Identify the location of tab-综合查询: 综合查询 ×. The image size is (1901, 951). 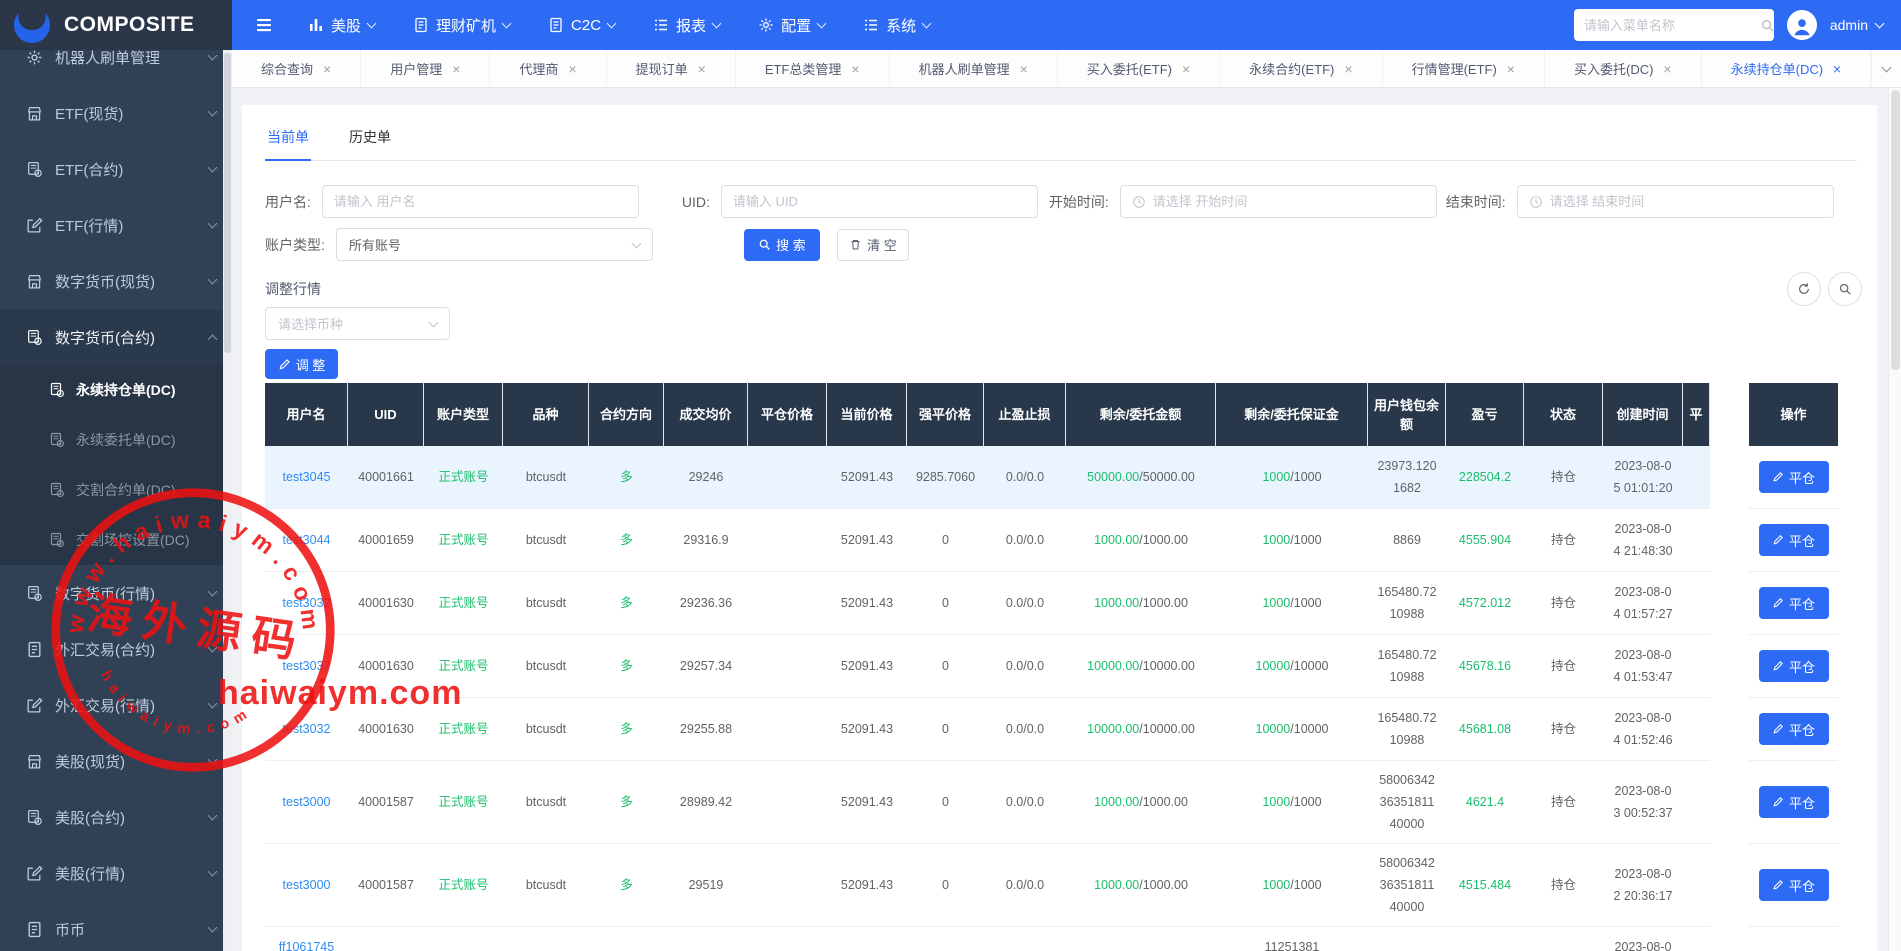
(297, 68).